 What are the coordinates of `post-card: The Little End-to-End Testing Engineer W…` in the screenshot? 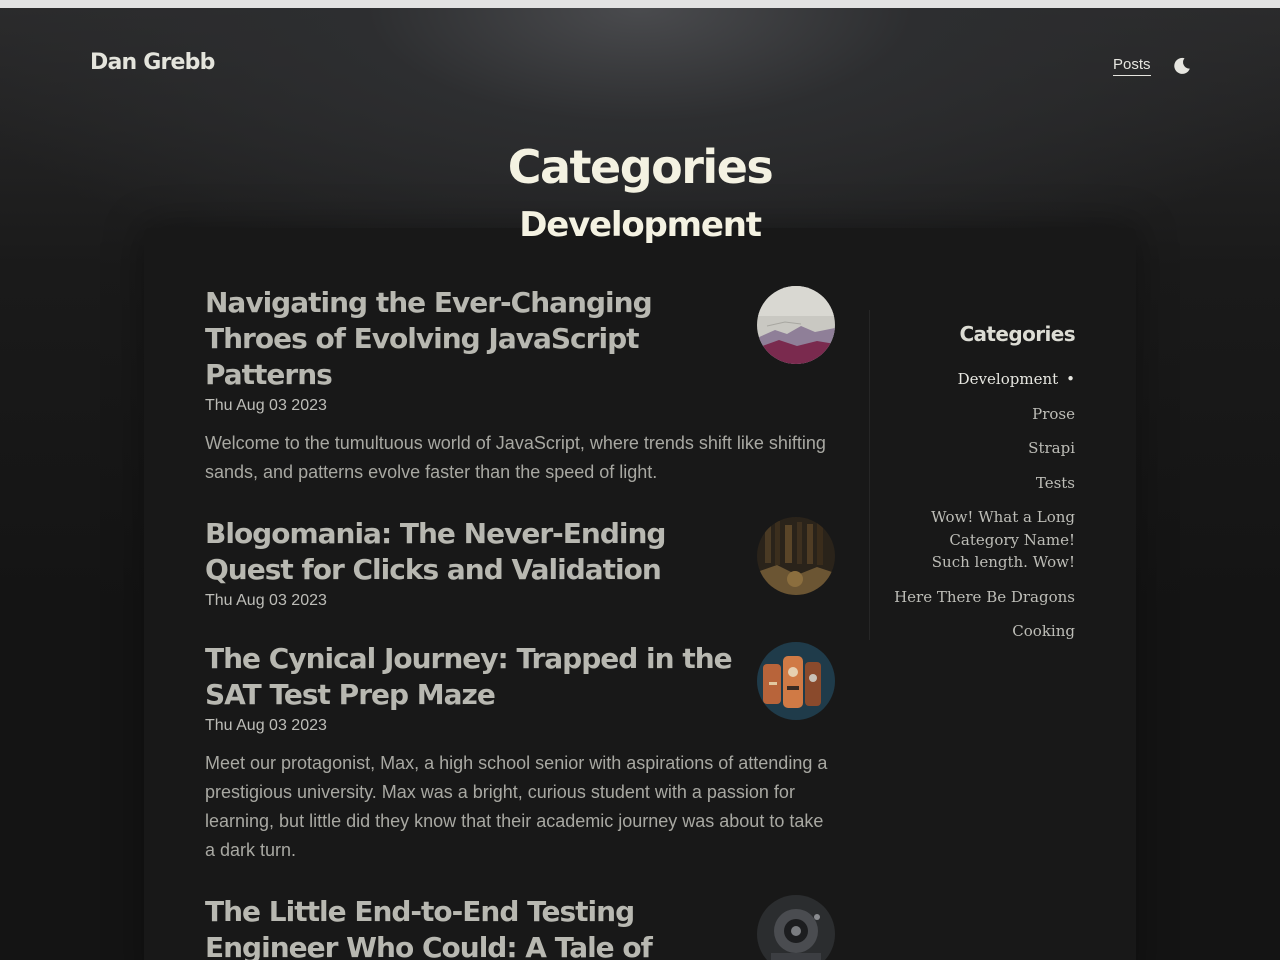 It's located at (520, 927).